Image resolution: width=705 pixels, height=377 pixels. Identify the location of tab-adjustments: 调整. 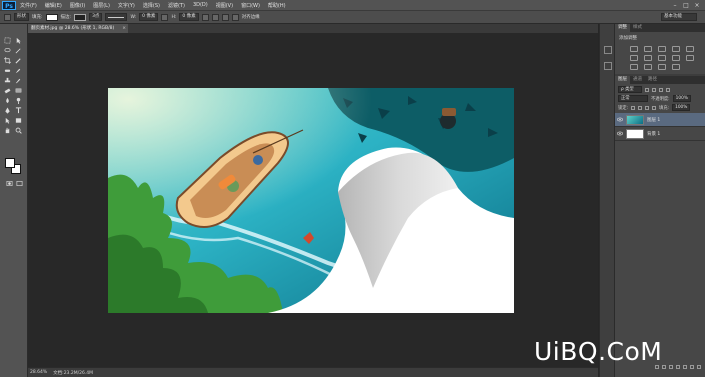
(622, 28).